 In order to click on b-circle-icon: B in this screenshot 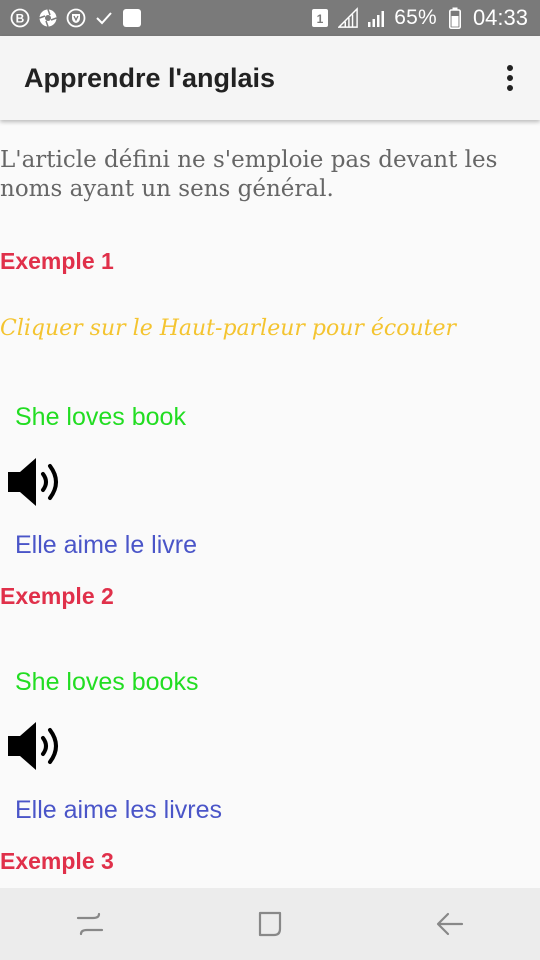, I will do `click(20, 18)`.